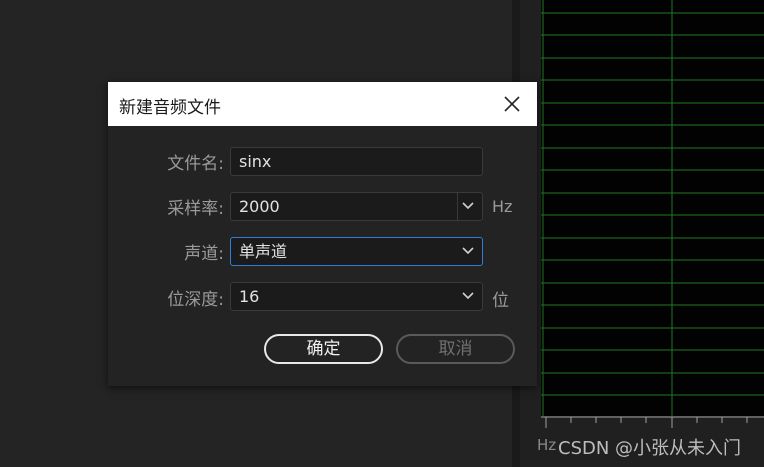  What do you see at coordinates (455, 349) in the screenshot?
I see `cancel-button: 取消` at bounding box center [455, 349].